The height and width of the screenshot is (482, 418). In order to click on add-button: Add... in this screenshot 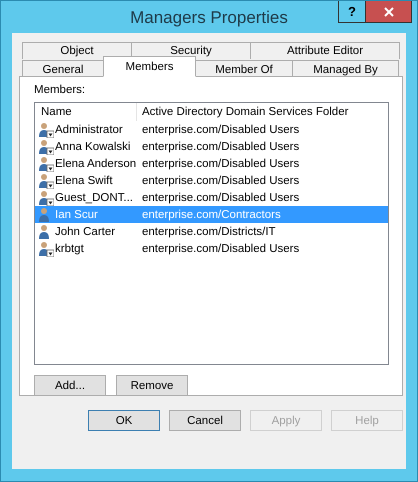, I will do `click(70, 385)`.